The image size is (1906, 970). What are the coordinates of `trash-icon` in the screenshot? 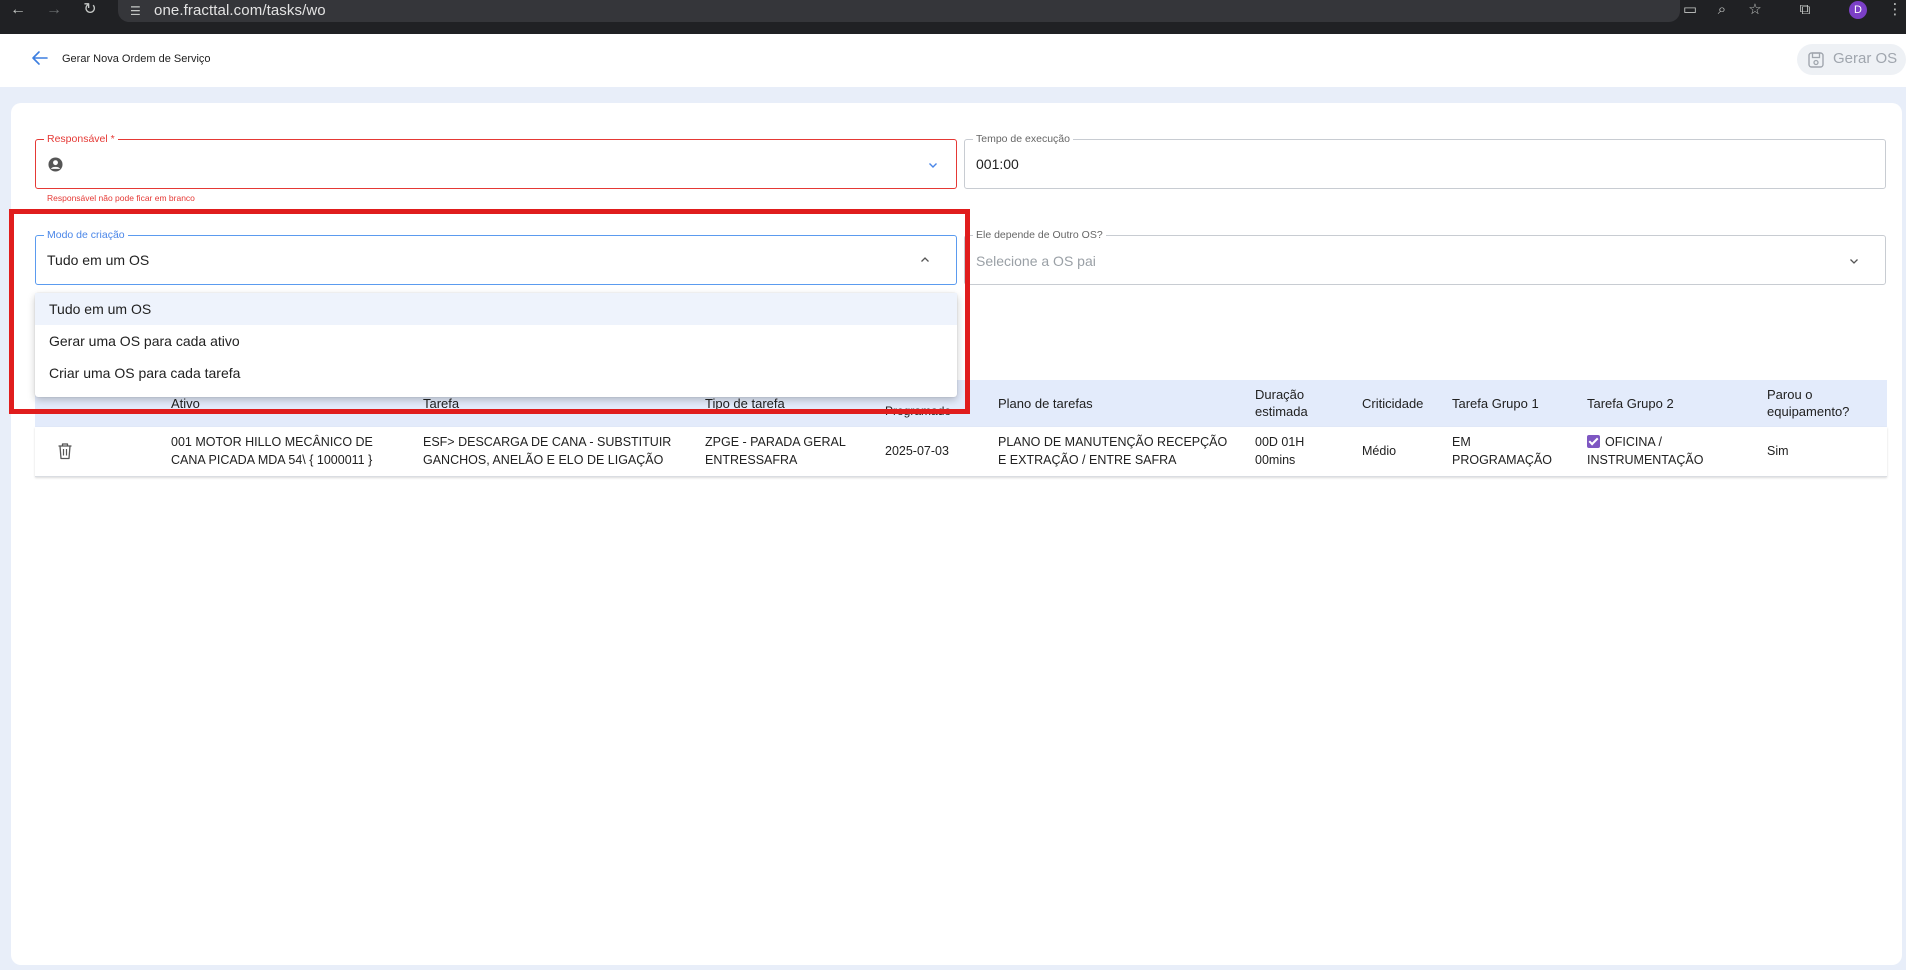 It's located at (65, 451).